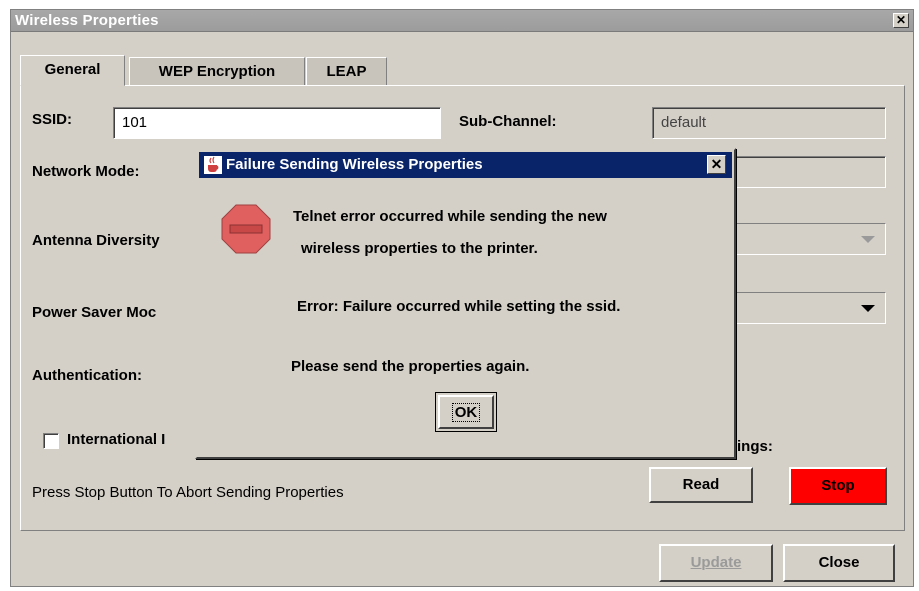  I want to click on ok-button-label: OK, so click(466, 412).